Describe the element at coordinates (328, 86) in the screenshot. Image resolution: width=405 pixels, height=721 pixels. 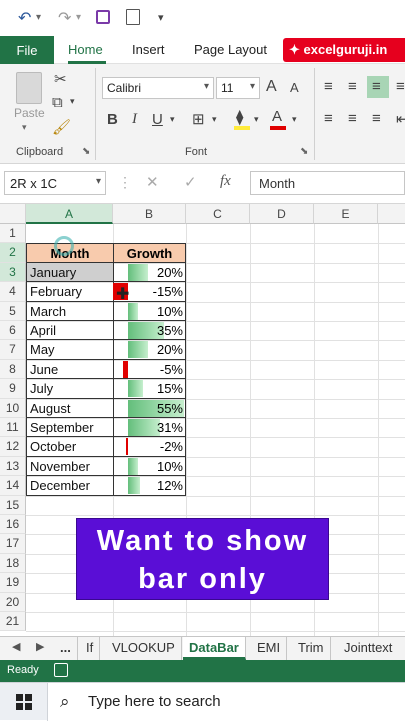
I see `align-top-icon: ≡` at that location.